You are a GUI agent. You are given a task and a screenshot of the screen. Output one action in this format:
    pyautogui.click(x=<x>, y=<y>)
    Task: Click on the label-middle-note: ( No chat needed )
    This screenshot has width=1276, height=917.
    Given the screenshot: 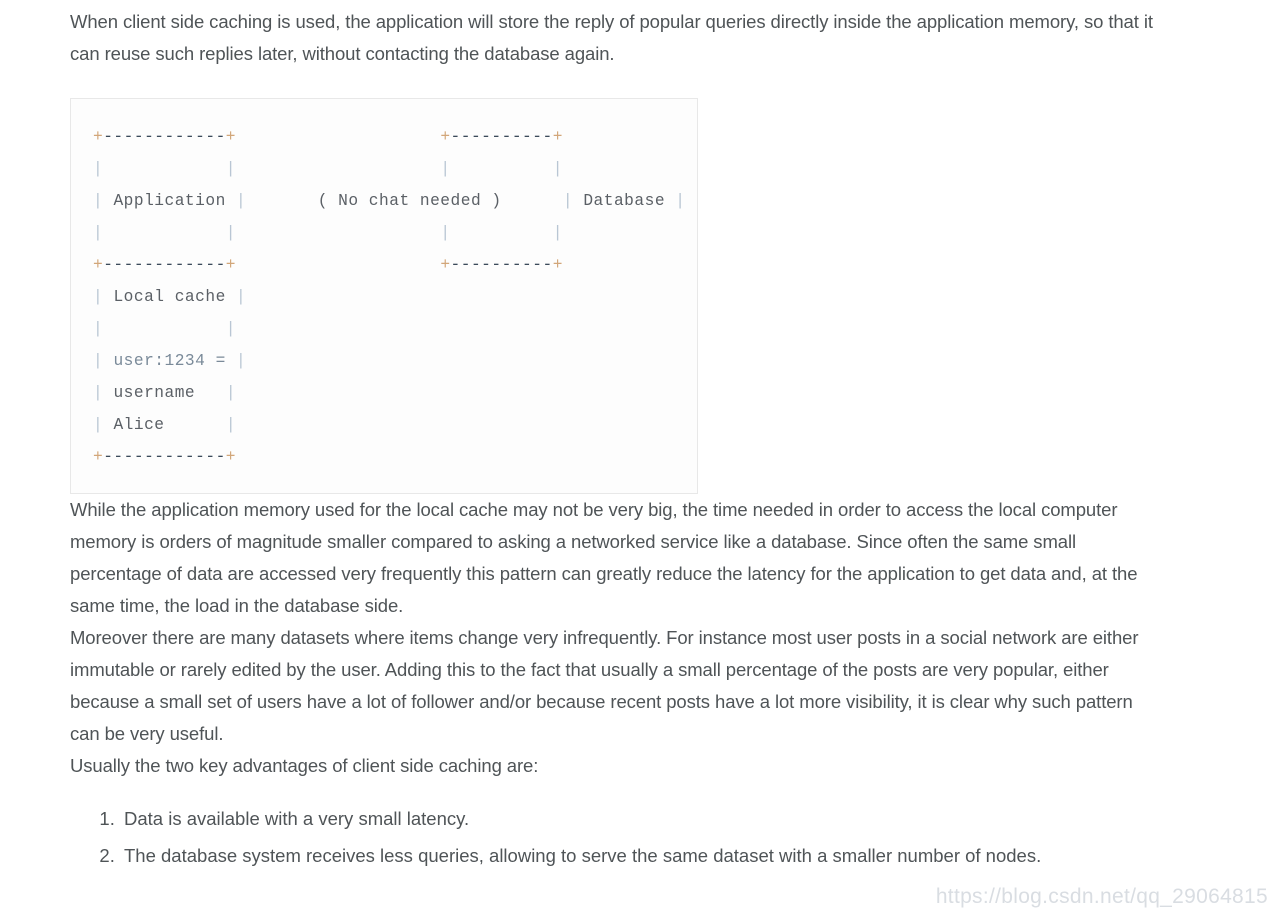 What is the action you would take?
    pyautogui.click(x=409, y=201)
    